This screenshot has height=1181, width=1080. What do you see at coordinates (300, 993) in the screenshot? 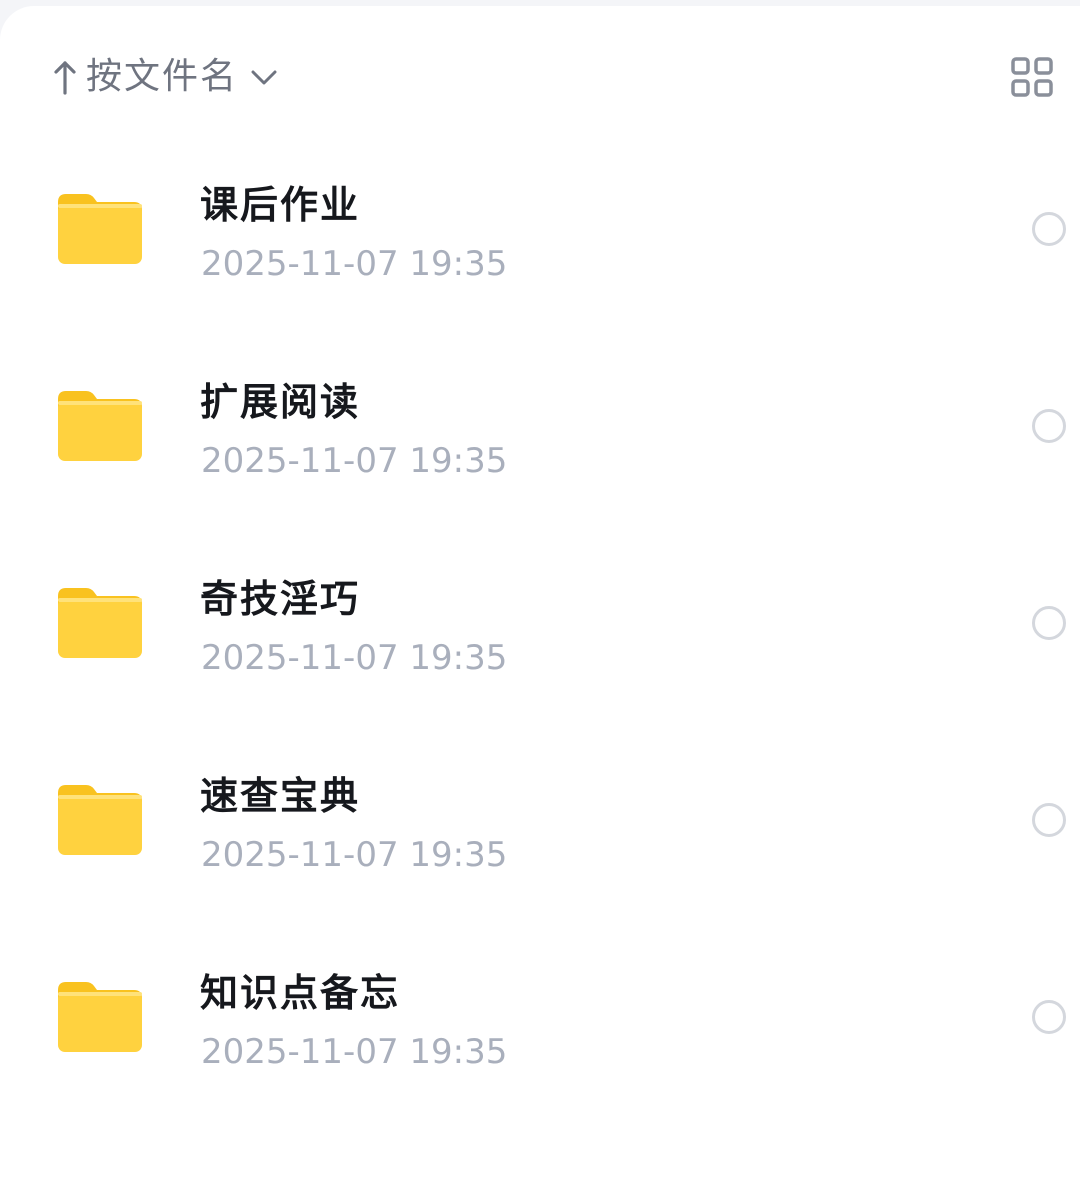
I see `folder-name: 知识点备忘` at bounding box center [300, 993].